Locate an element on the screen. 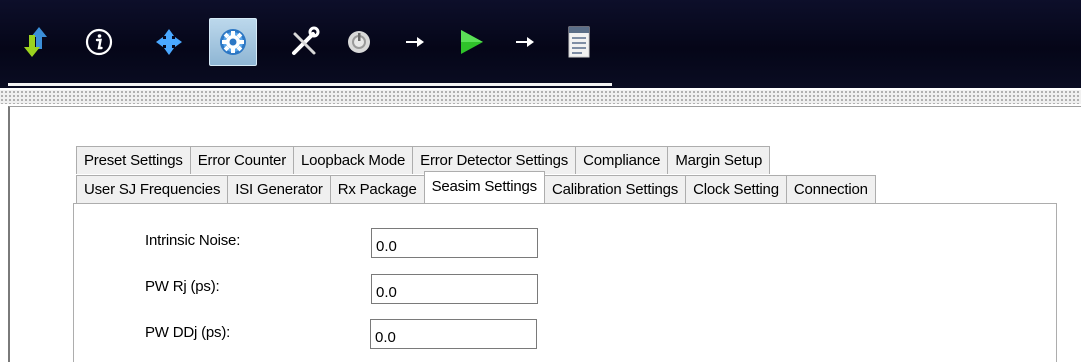 This screenshot has height=362, width=1081. tools-button is located at coordinates (304, 42).